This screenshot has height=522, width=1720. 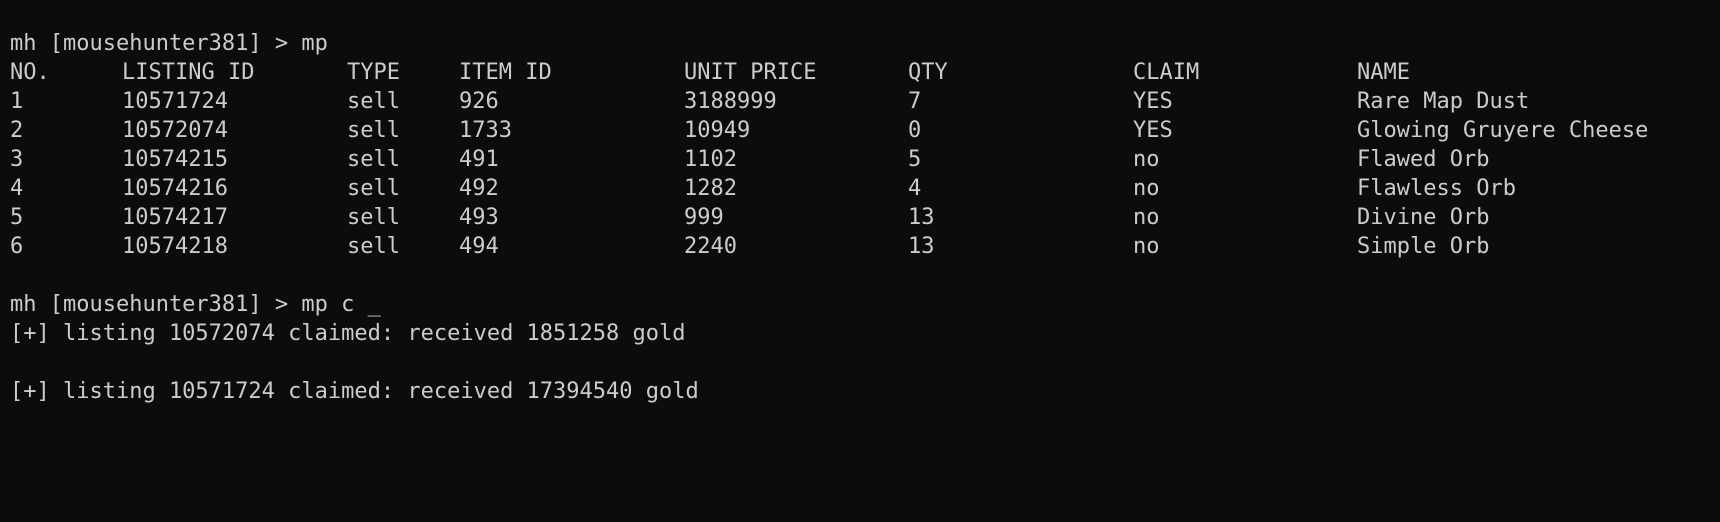 What do you see at coordinates (915, 130) in the screenshot?
I see `cell-qty: 0` at bounding box center [915, 130].